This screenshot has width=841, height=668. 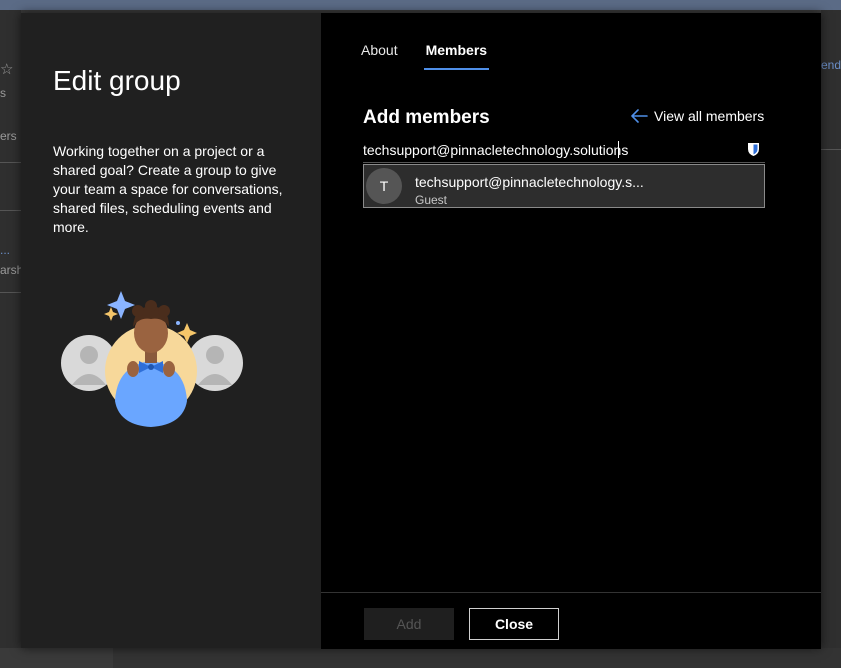 I want to click on shield-icon, so click(x=753, y=149).